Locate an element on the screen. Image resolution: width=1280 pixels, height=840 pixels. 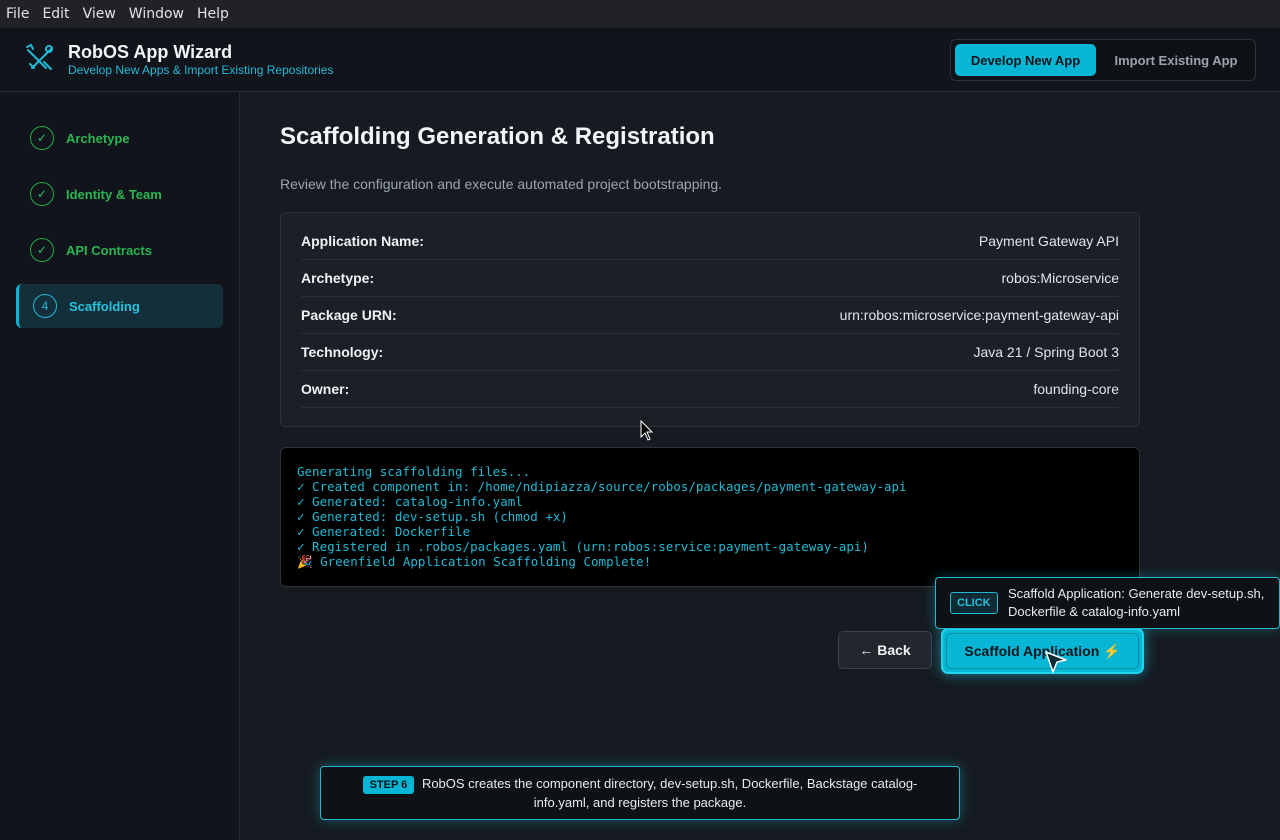
summary-value: Java 21 / Spring Boot 3 is located at coordinates (1046, 352).